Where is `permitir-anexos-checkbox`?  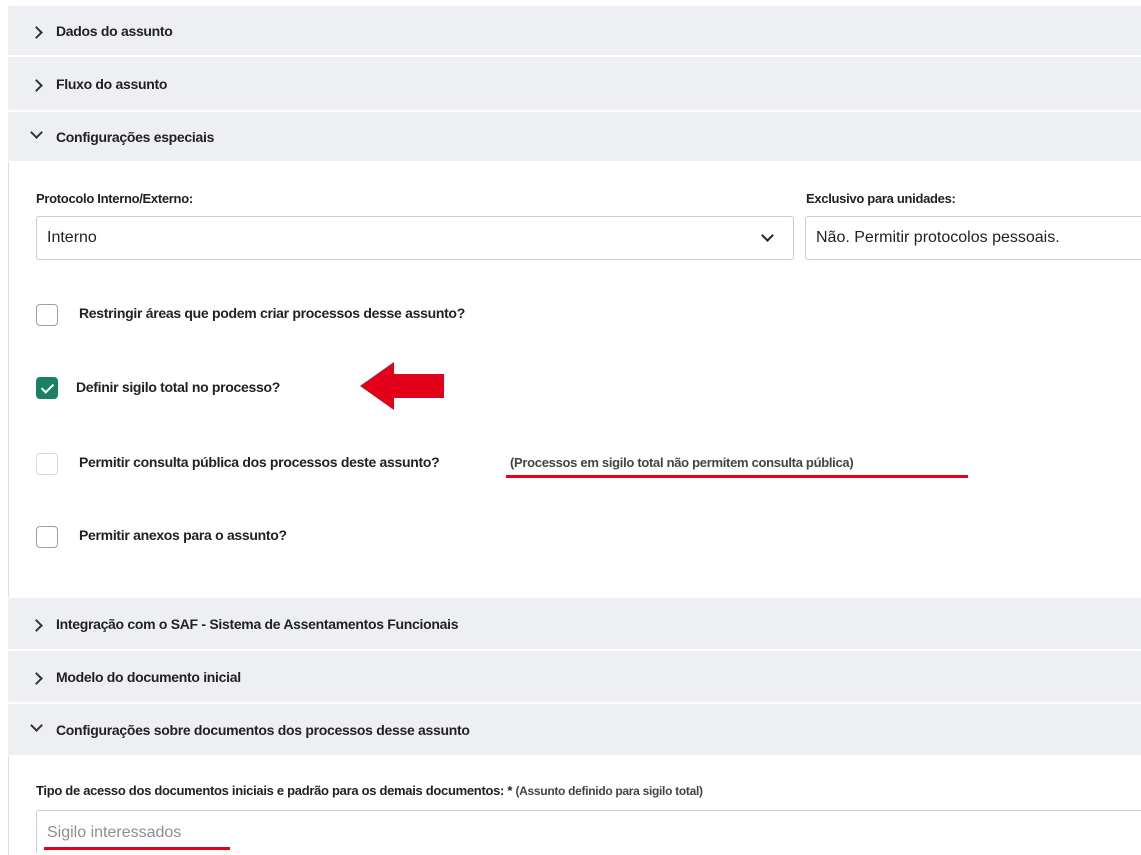
permitir-anexos-checkbox is located at coordinates (47, 537).